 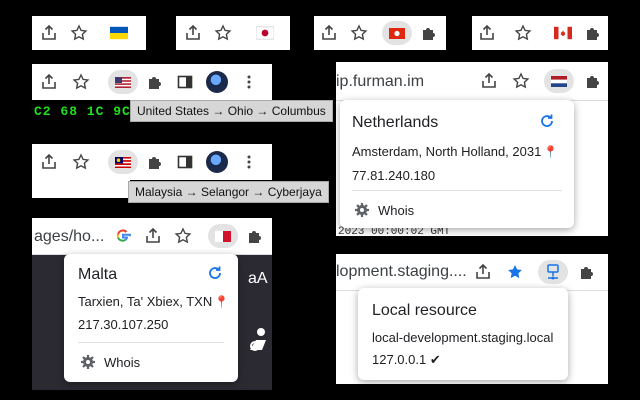 What do you see at coordinates (540, 33) in the screenshot?
I see `toolbar-panel-canada` at bounding box center [540, 33].